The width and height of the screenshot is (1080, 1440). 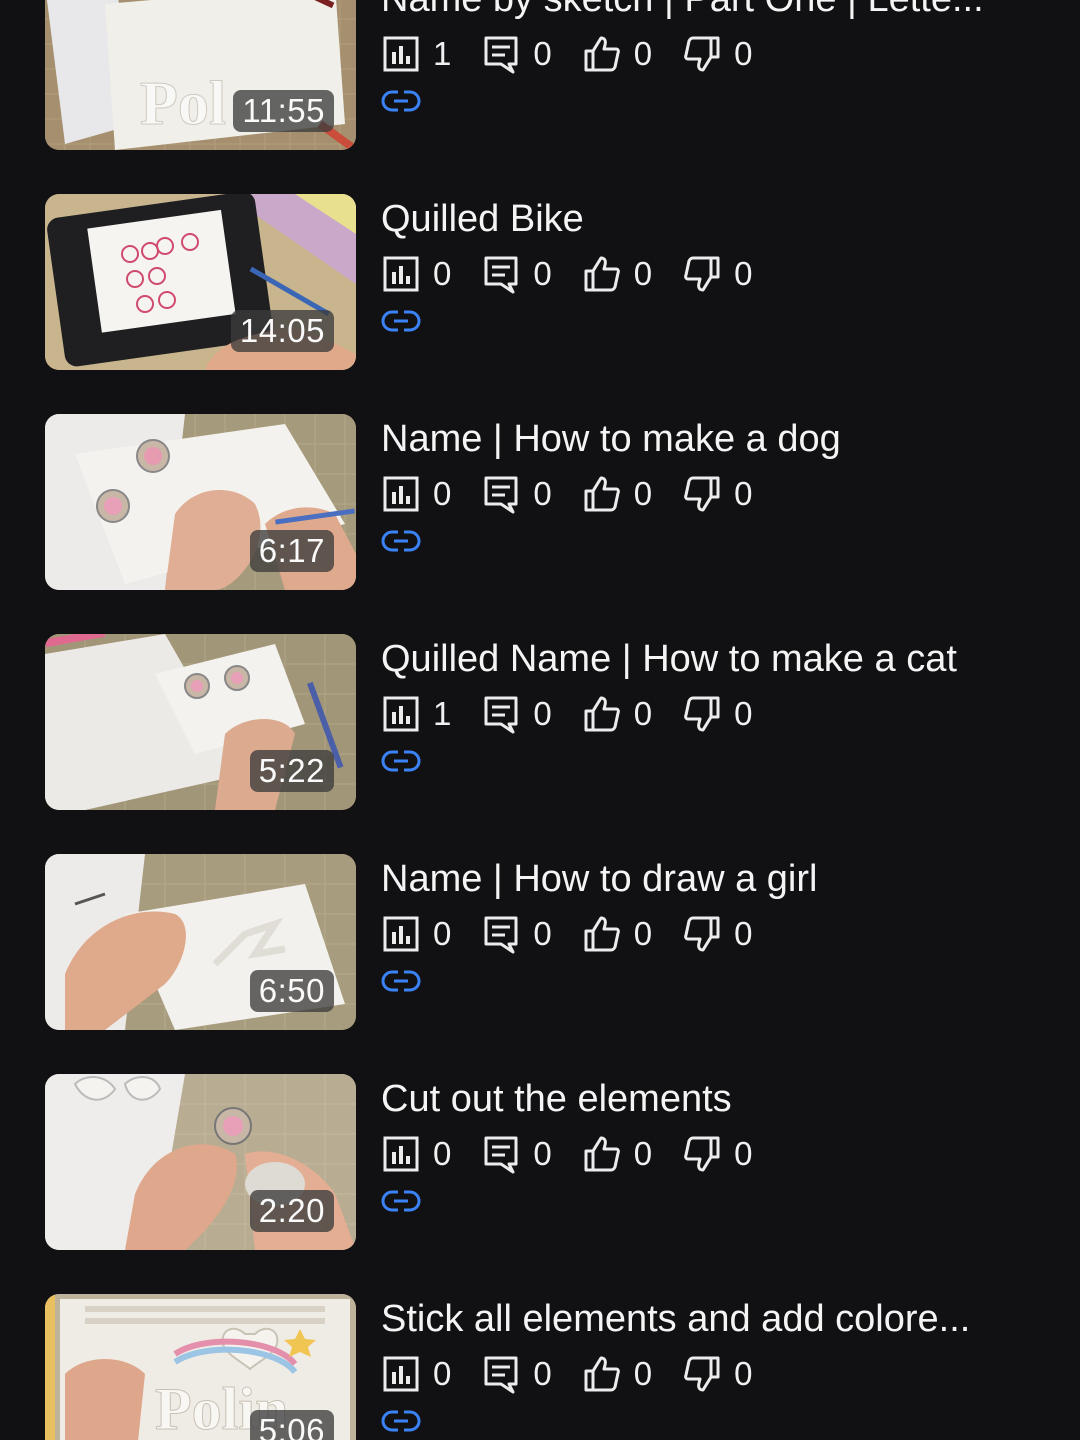 What do you see at coordinates (291, 1425) in the screenshot?
I see `duration-badge: 5:06` at bounding box center [291, 1425].